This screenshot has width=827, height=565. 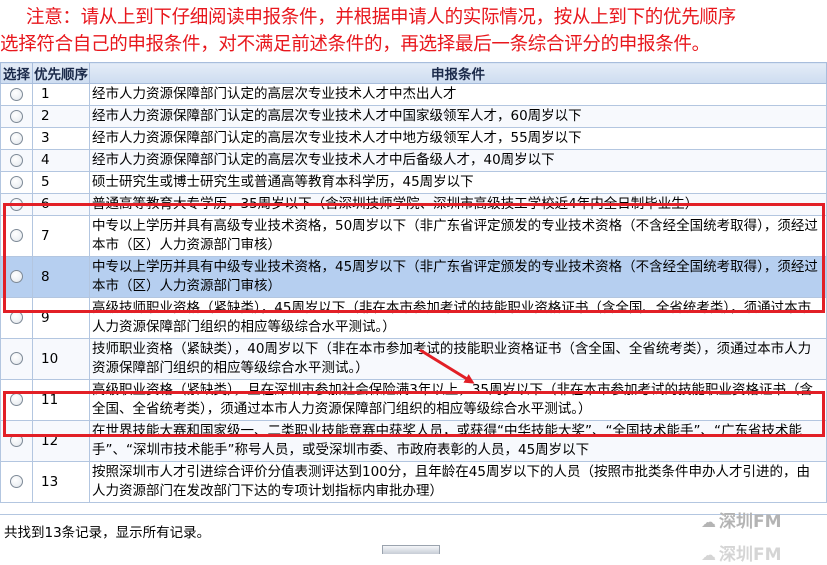 I want to click on priority-cell: 13, so click(x=61, y=482).